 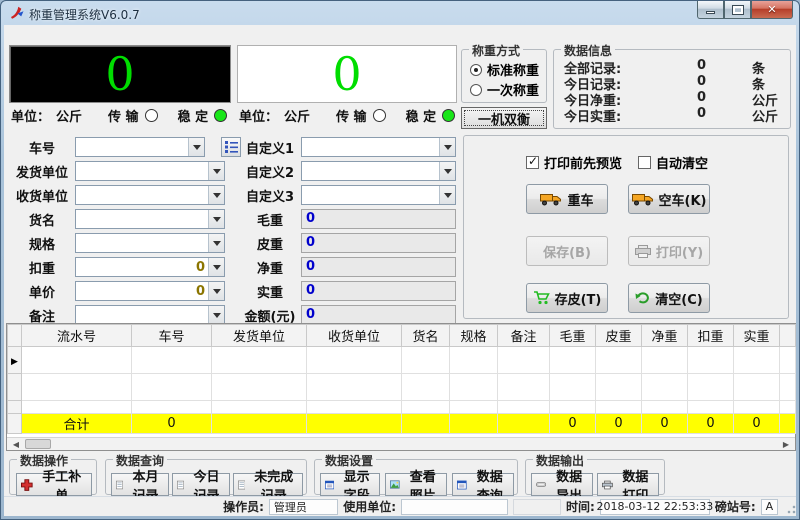 What do you see at coordinates (140, 147) in the screenshot?
I see `truck-no-combobox` at bounding box center [140, 147].